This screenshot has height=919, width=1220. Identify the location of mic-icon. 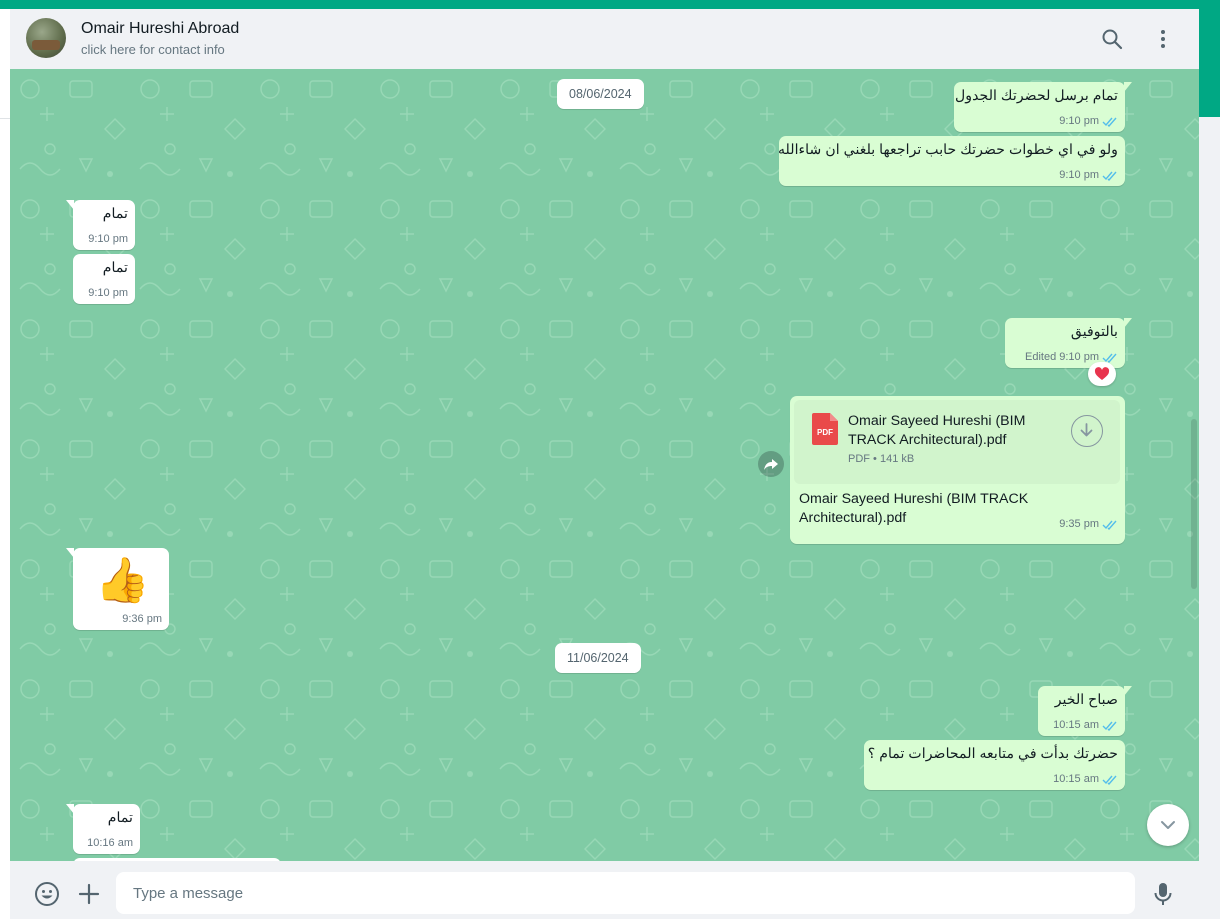
(1163, 894).